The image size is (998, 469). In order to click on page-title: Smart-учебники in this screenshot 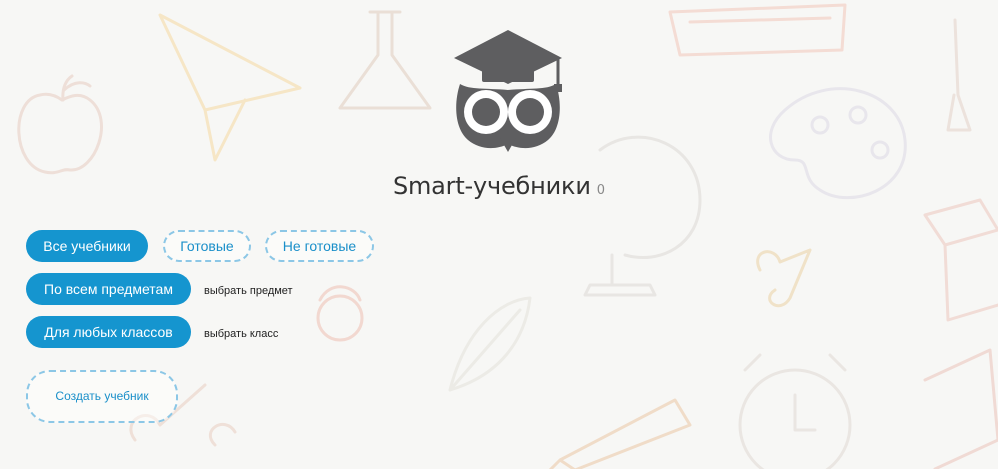, I will do `click(491, 186)`.